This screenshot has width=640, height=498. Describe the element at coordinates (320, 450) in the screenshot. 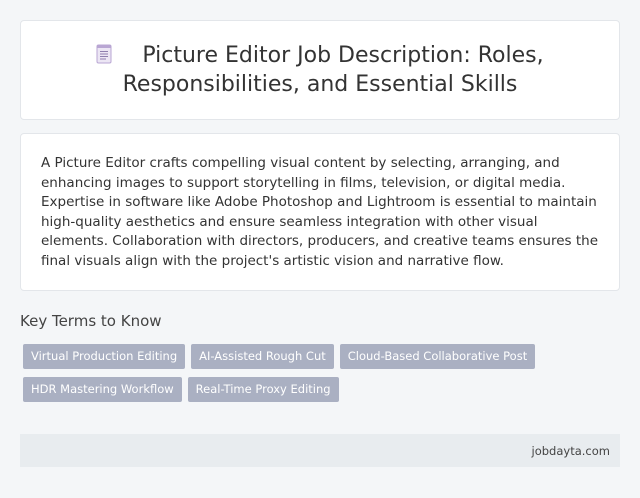

I see `footer: jobdayta.com` at that location.